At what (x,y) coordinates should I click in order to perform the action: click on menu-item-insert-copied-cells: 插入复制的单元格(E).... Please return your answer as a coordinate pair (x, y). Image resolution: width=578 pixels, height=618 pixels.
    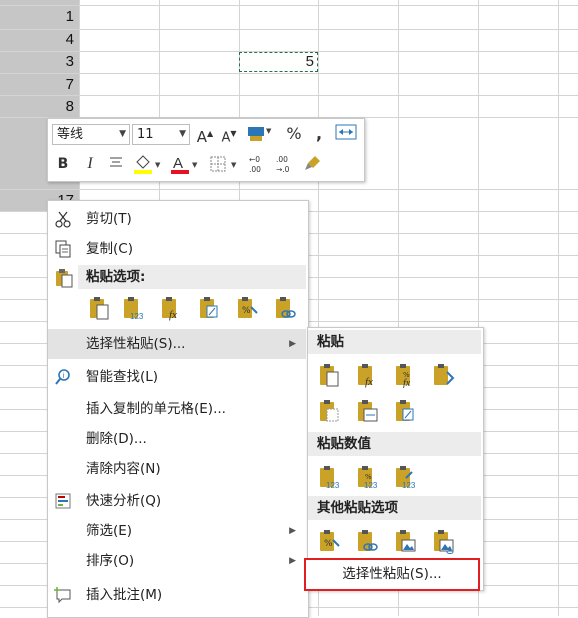
    Looking at the image, I should click on (177, 409).